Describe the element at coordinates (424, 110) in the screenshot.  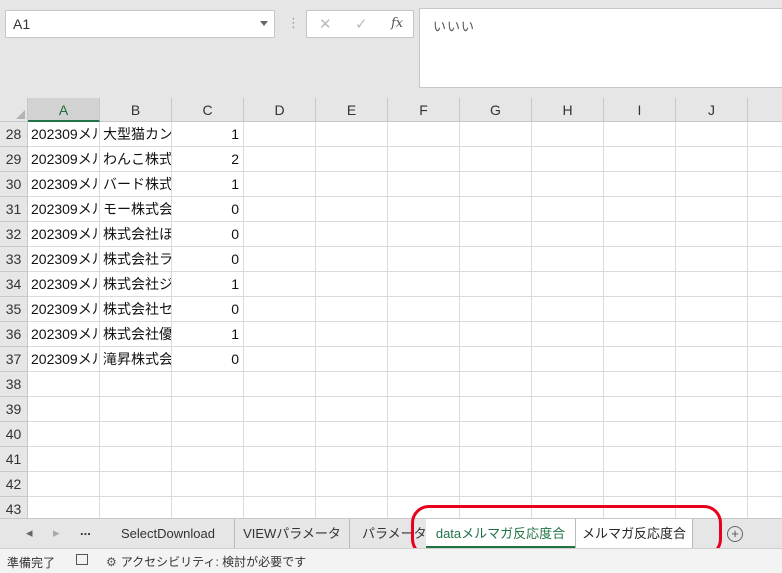
I see `column-header-f: F` at that location.